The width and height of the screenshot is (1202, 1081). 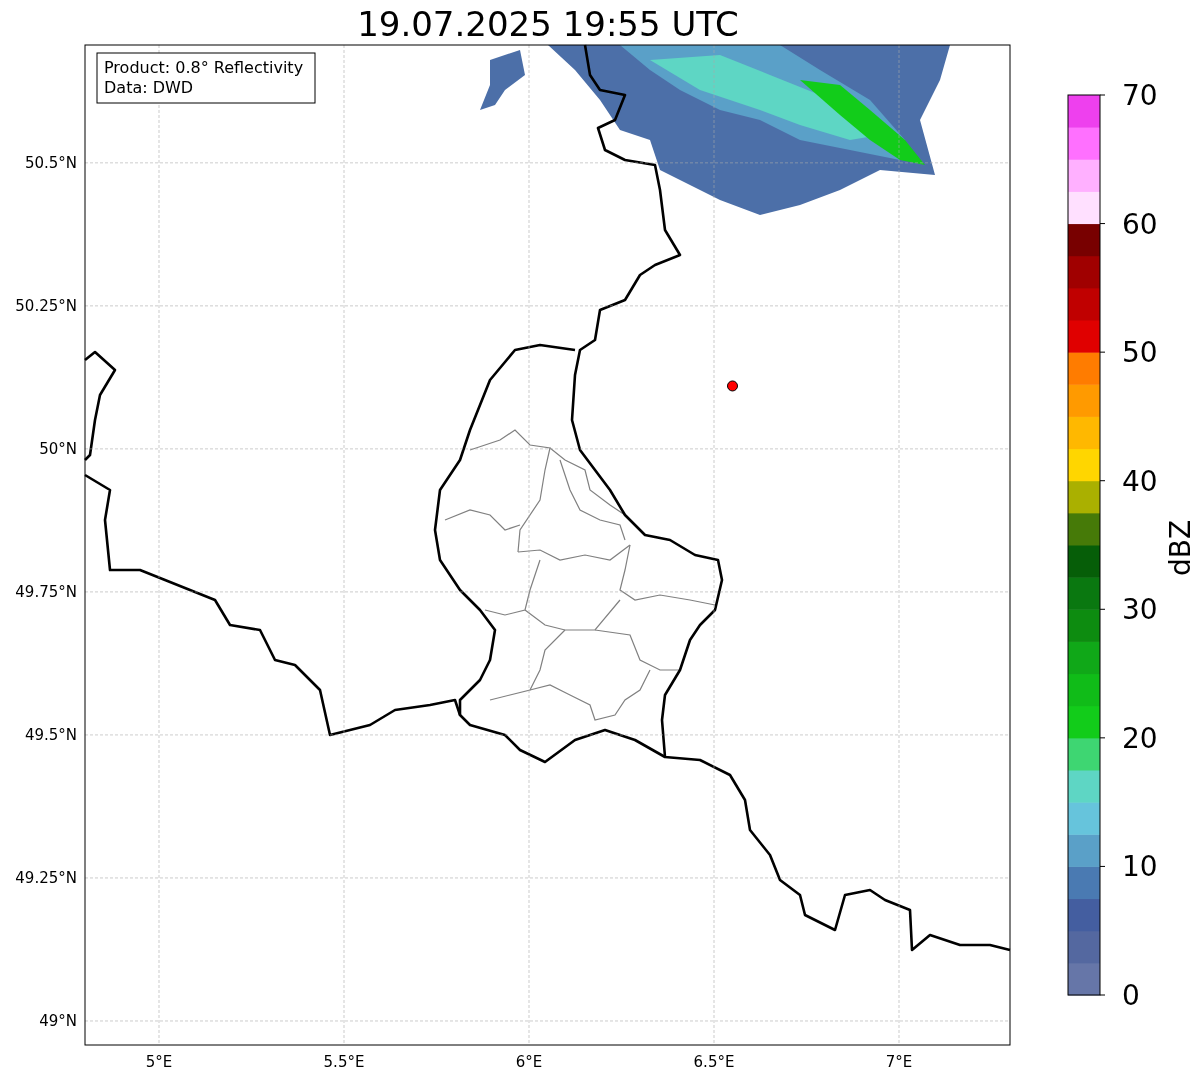 I want to click on y-tick-label: 50°N, so click(x=58, y=448).